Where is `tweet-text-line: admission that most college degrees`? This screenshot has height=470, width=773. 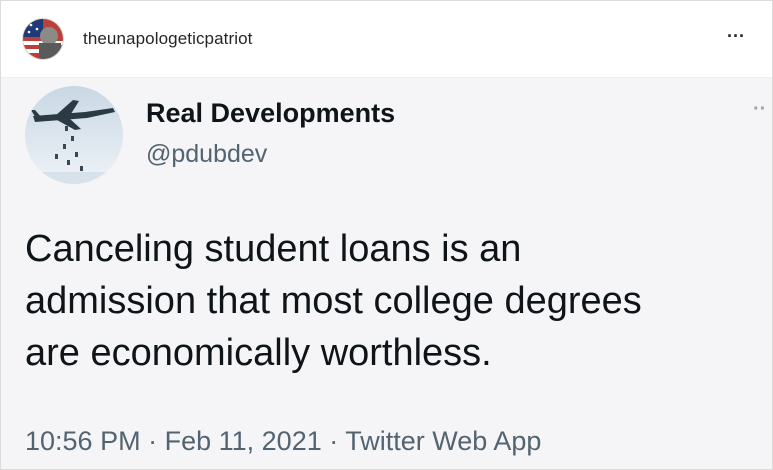 tweet-text-line: admission that most college degrees is located at coordinates (333, 301).